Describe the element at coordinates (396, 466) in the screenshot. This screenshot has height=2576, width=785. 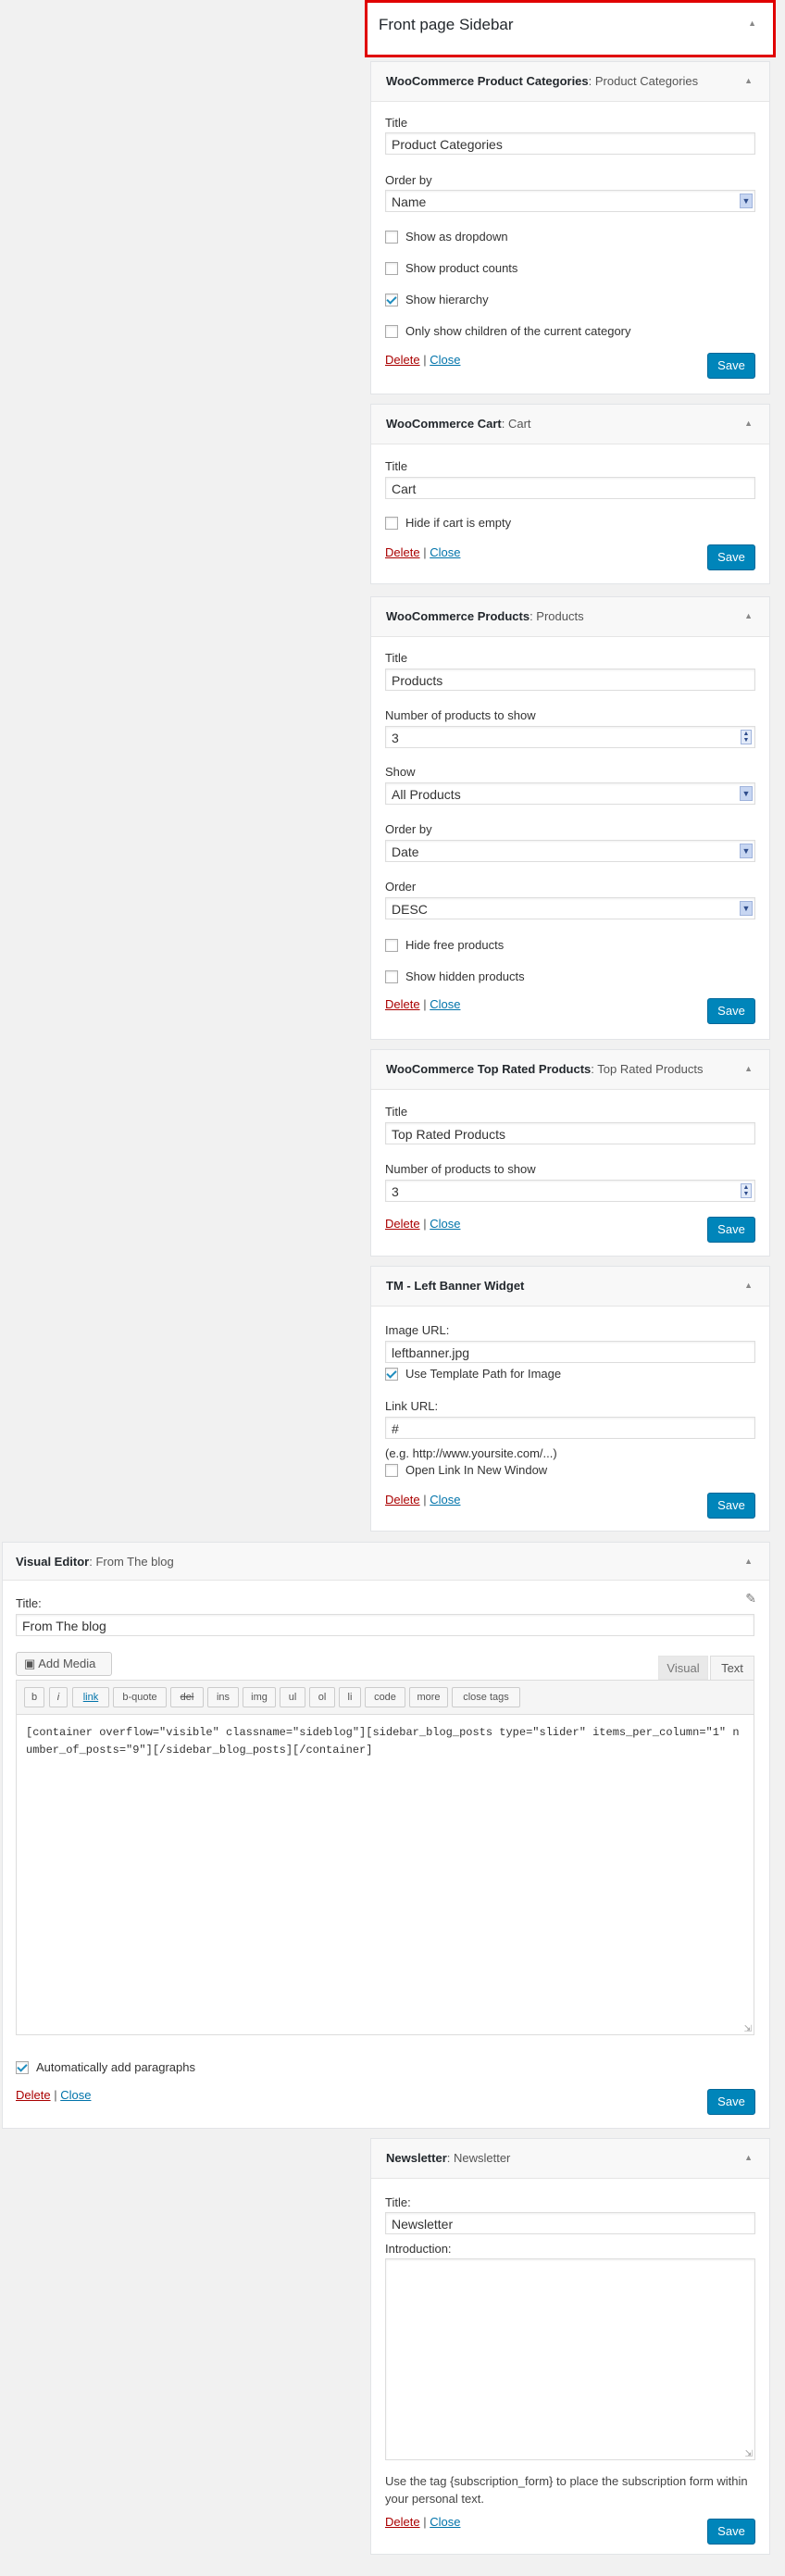
I see `title-label: Title` at that location.